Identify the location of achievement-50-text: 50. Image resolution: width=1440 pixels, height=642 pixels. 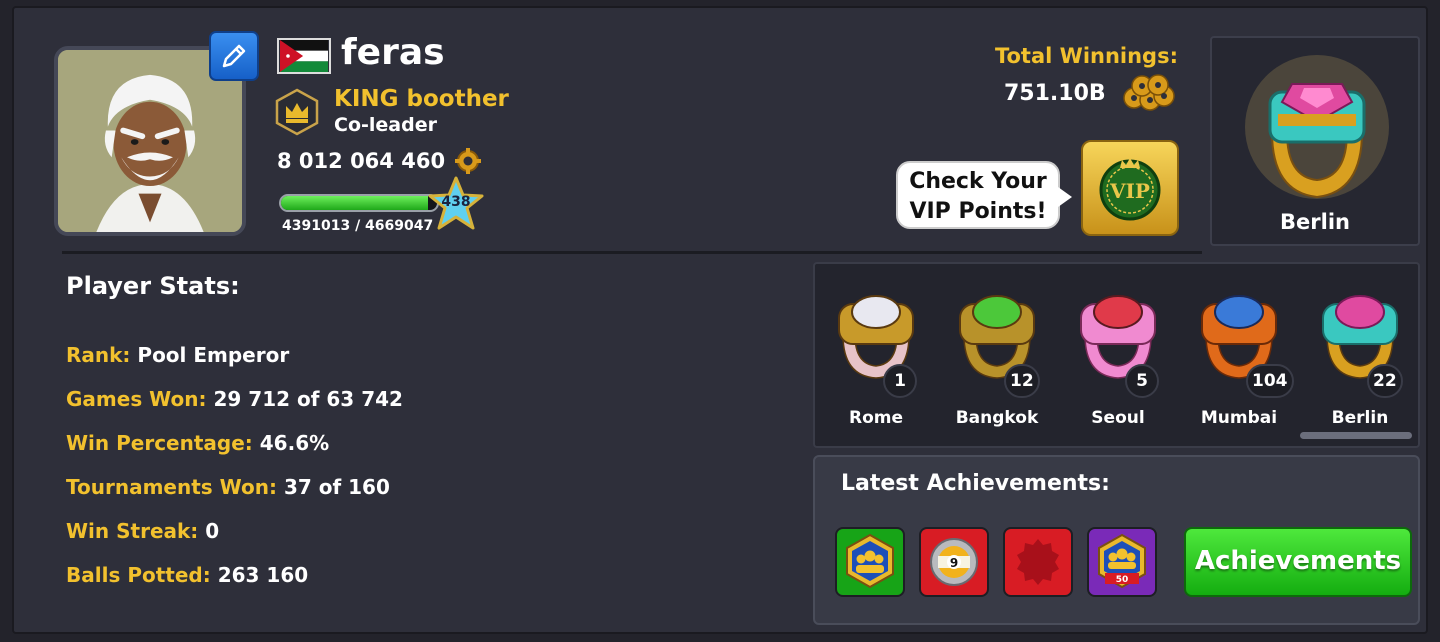
(1122, 580).